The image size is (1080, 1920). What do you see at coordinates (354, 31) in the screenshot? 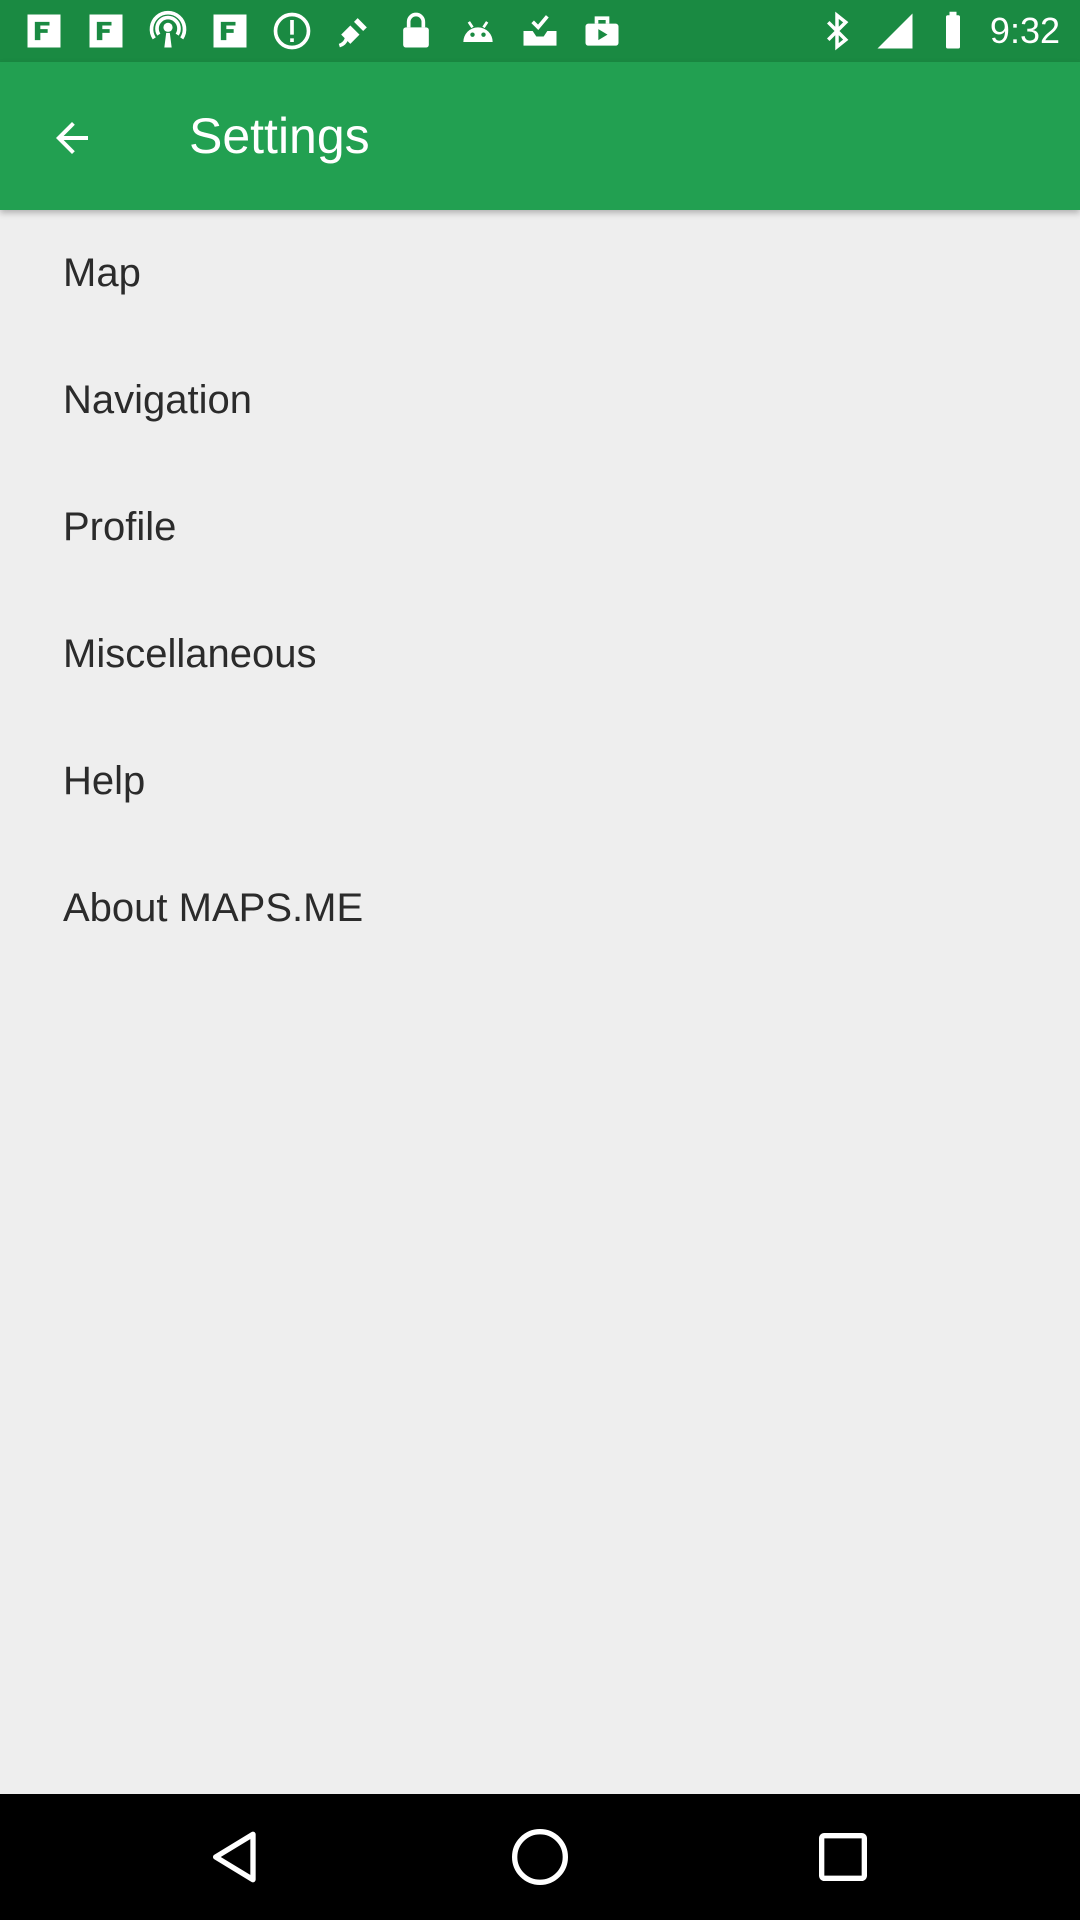
I see `fake-gps-icon` at bounding box center [354, 31].